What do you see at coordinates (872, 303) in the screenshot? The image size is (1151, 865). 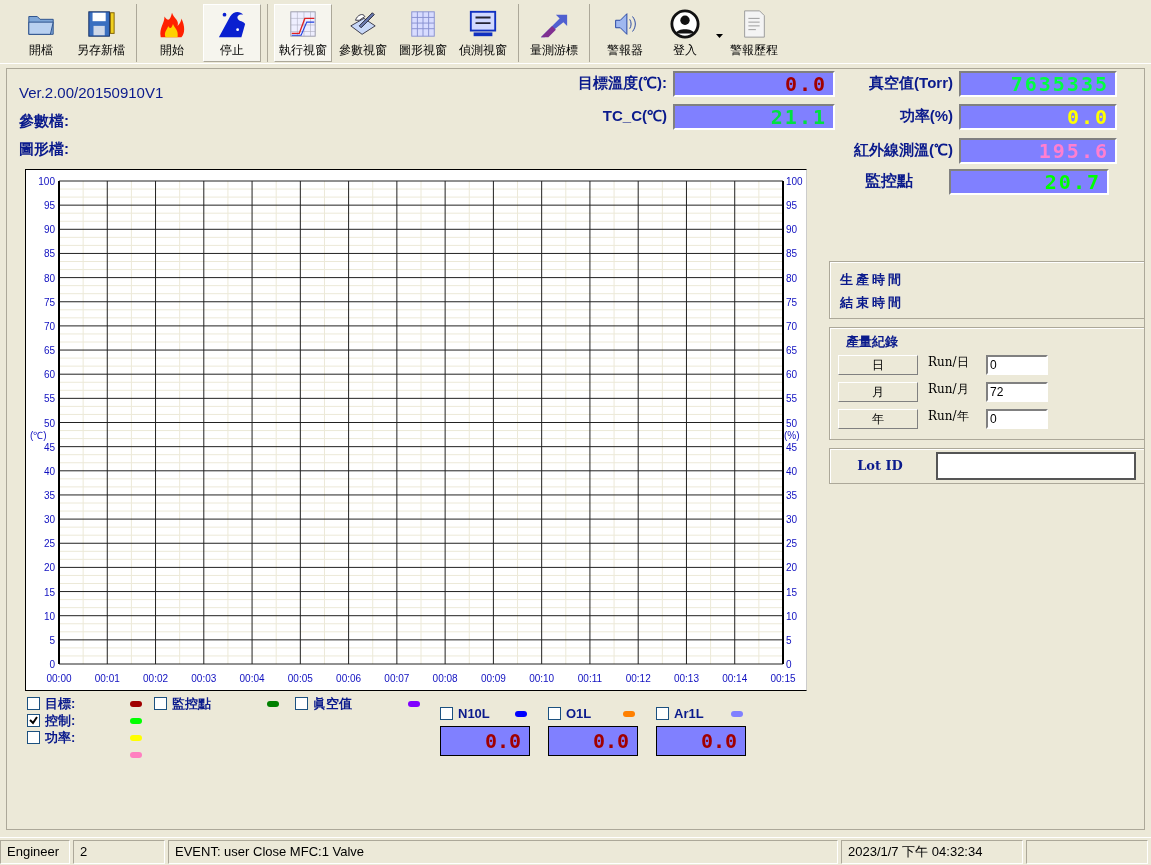 I see `time-label: 結束時間` at bounding box center [872, 303].